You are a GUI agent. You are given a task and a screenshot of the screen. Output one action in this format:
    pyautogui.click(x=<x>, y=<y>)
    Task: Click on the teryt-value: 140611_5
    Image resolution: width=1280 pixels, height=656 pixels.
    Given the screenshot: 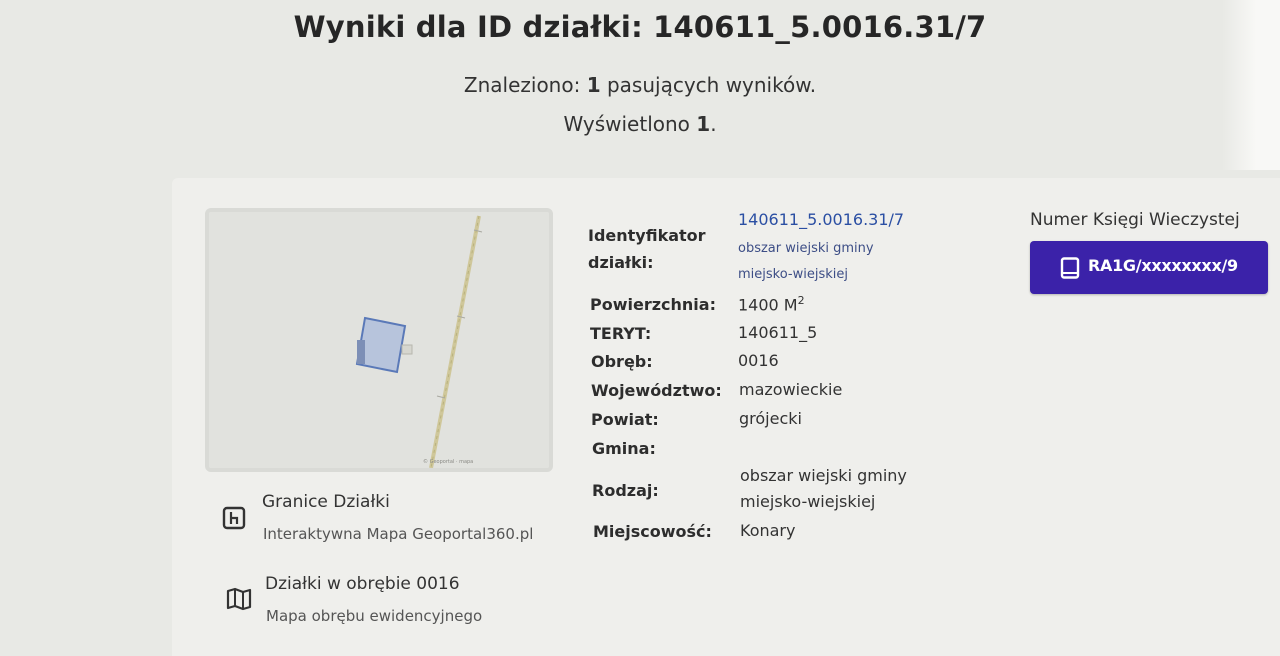 What is the action you would take?
    pyautogui.click(x=778, y=332)
    